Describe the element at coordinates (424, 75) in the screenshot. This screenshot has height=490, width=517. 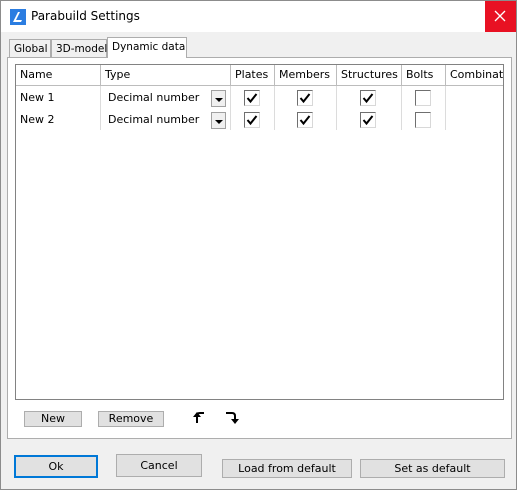
I see `column-header-bolts: Bolts` at that location.